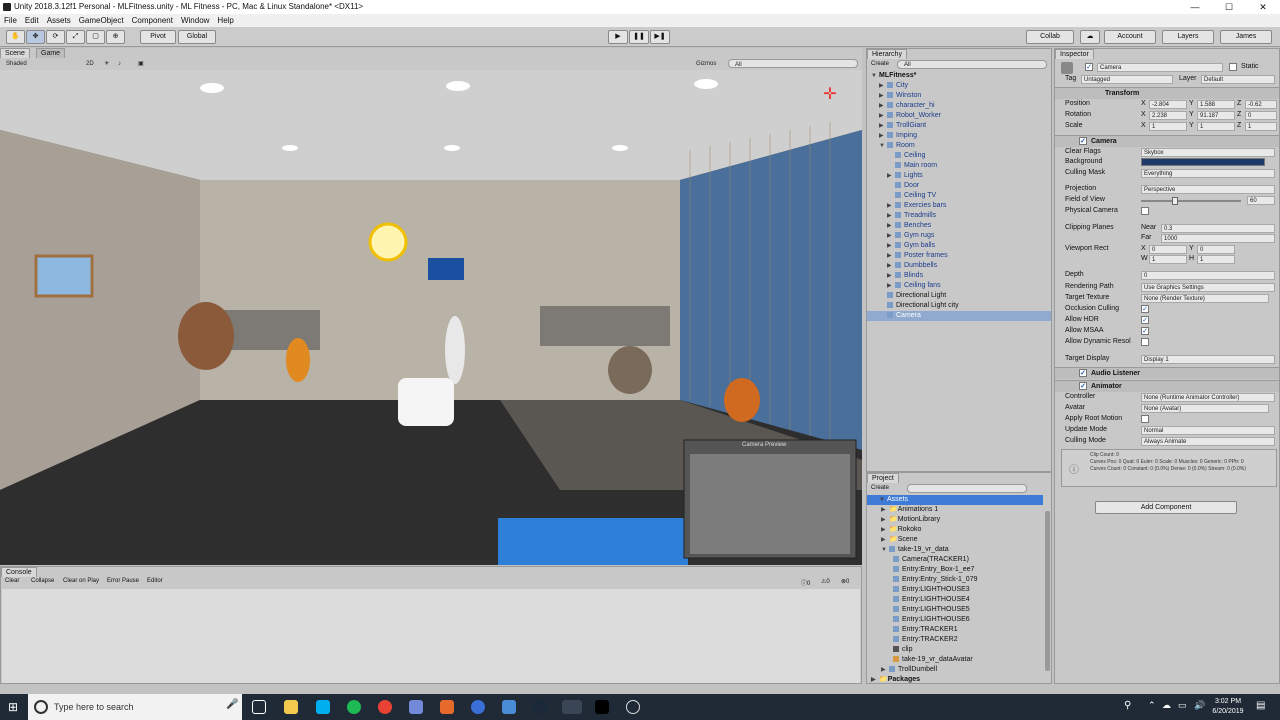 Image resolution: width=1280 pixels, height=720 pixels. What do you see at coordinates (1074, 54) in the screenshot?
I see `tab-inspector: Inspector` at bounding box center [1074, 54].